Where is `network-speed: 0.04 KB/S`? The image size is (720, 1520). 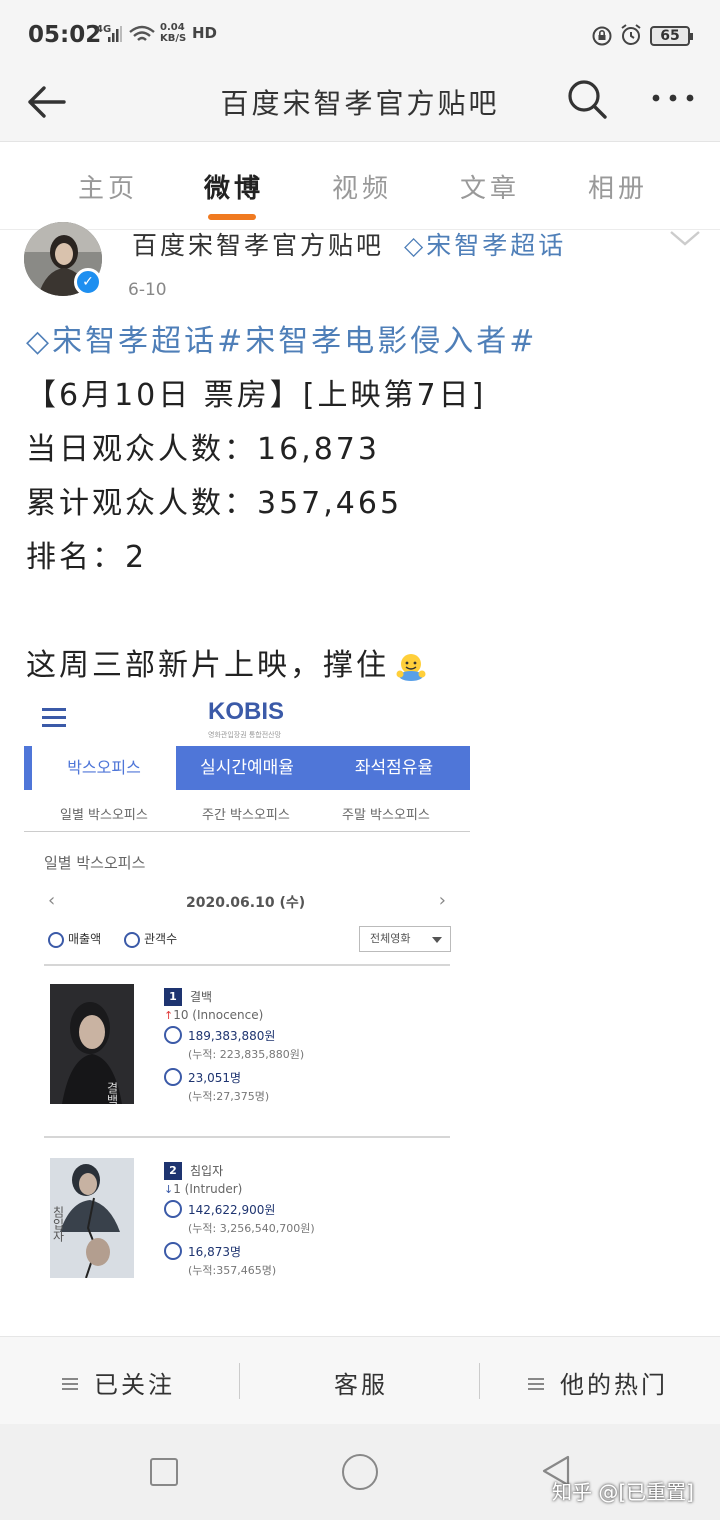
network-speed: 0.04 KB/S is located at coordinates (173, 33).